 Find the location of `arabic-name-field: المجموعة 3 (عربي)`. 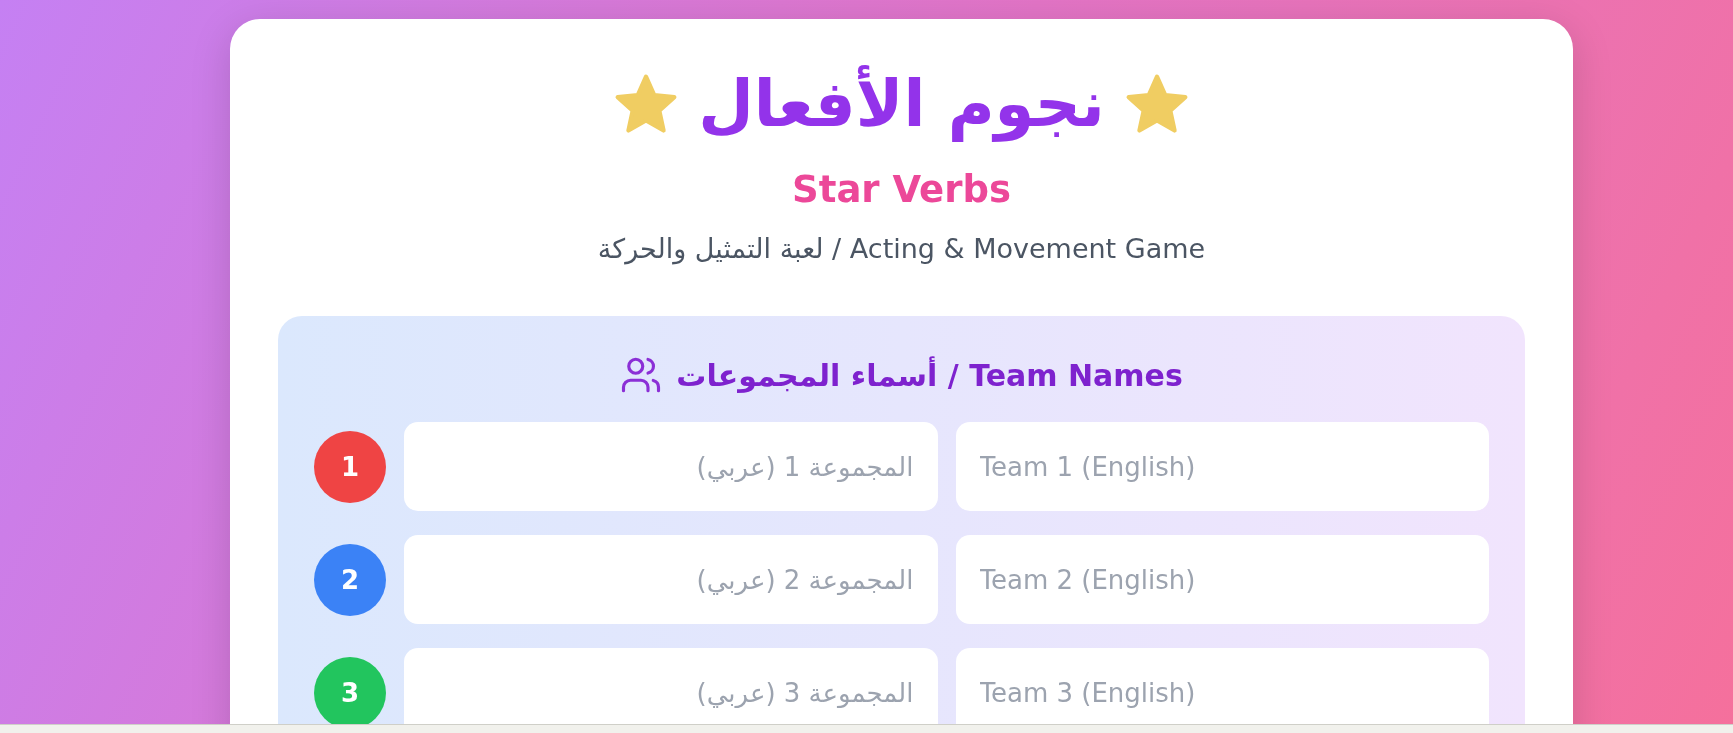

arabic-name-field: المجموعة 3 (عربي) is located at coordinates (671, 686).